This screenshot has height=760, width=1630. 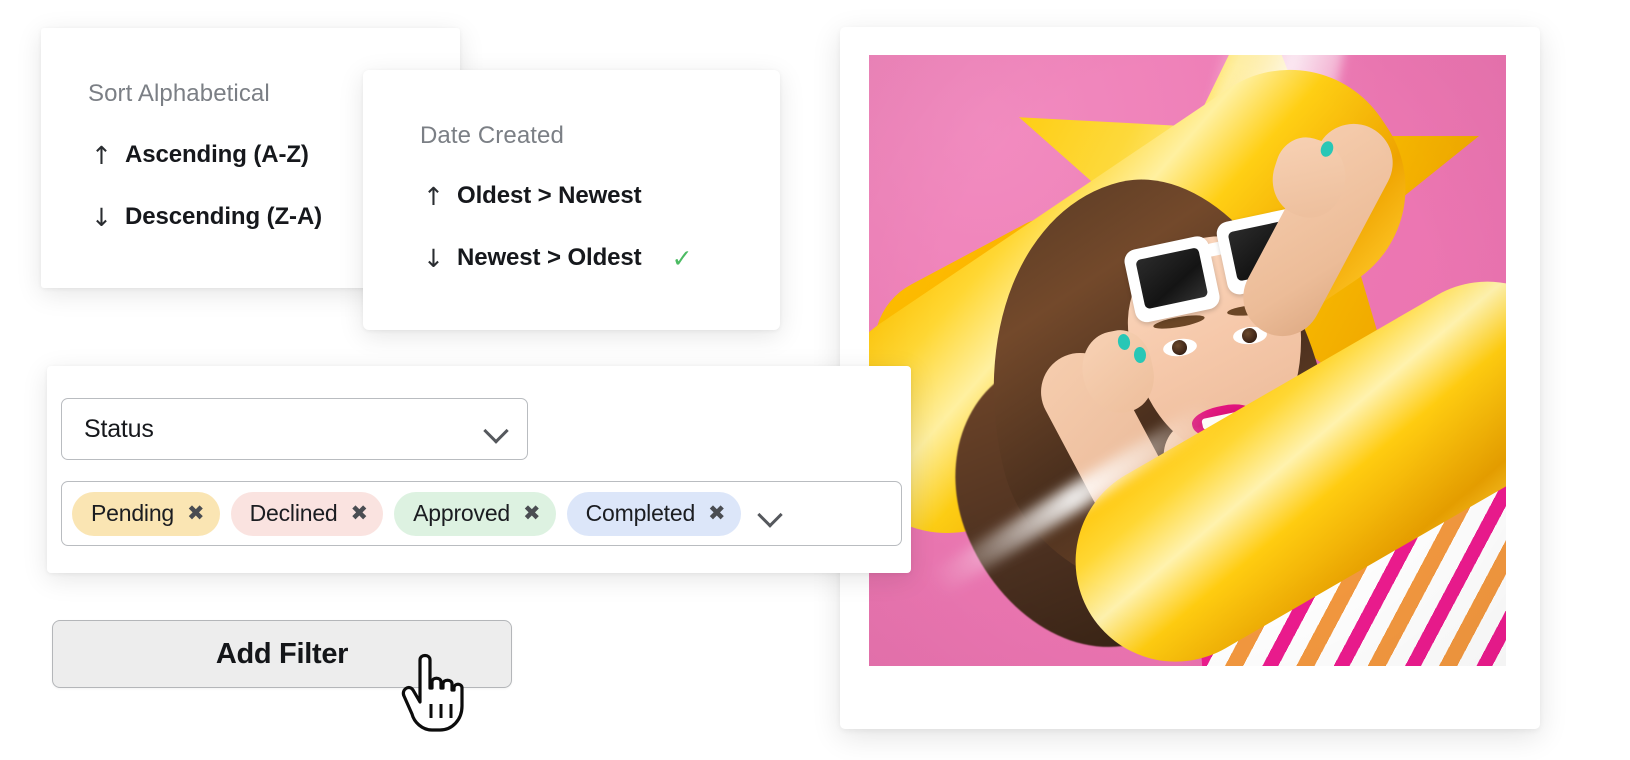 I want to click on add-filter-label: Add Filter, so click(x=282, y=653).